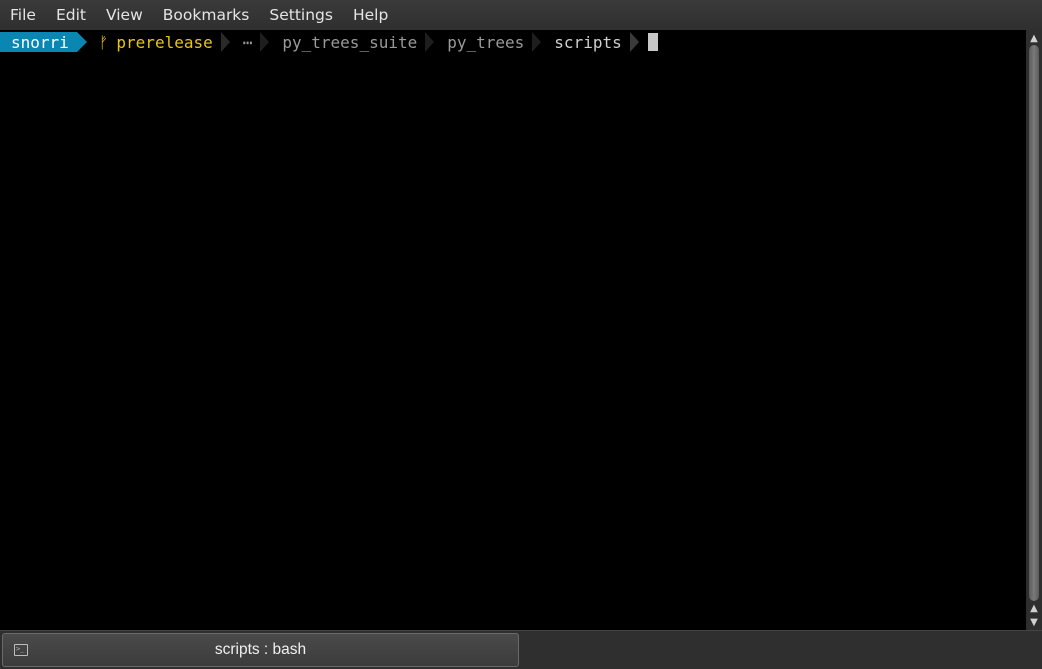 The height and width of the screenshot is (669, 1042). Describe the element at coordinates (246, 42) in the screenshot. I see `path-ellipsis: ⋯` at that location.